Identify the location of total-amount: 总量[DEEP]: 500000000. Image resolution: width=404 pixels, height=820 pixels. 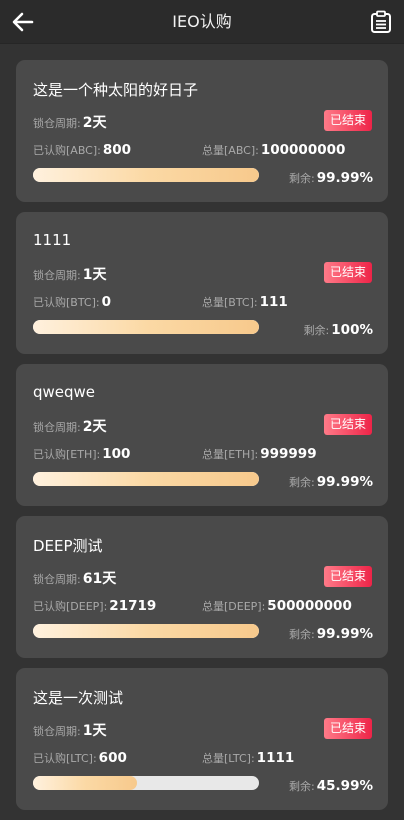
(277, 606).